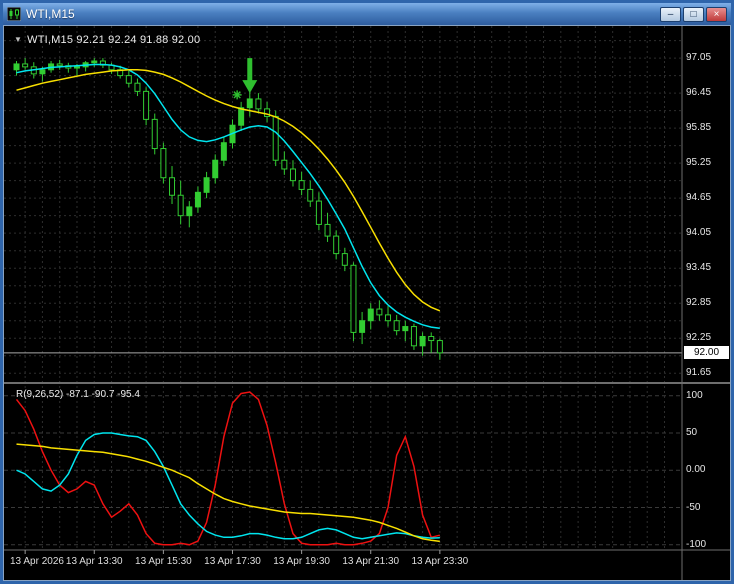 The width and height of the screenshot is (734, 584). Describe the element at coordinates (163, 561) in the screenshot. I see `time-axis-label: 13 Apr 15:30` at that location.